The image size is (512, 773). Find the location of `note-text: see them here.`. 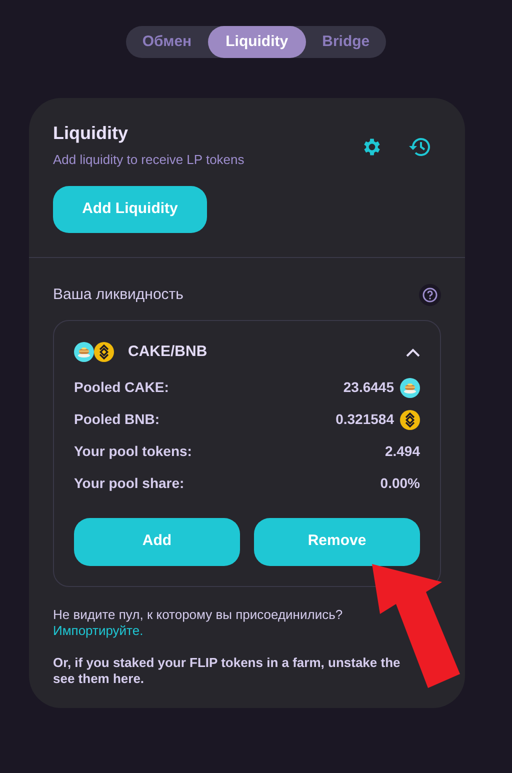

note-text: see them here. is located at coordinates (99, 678).